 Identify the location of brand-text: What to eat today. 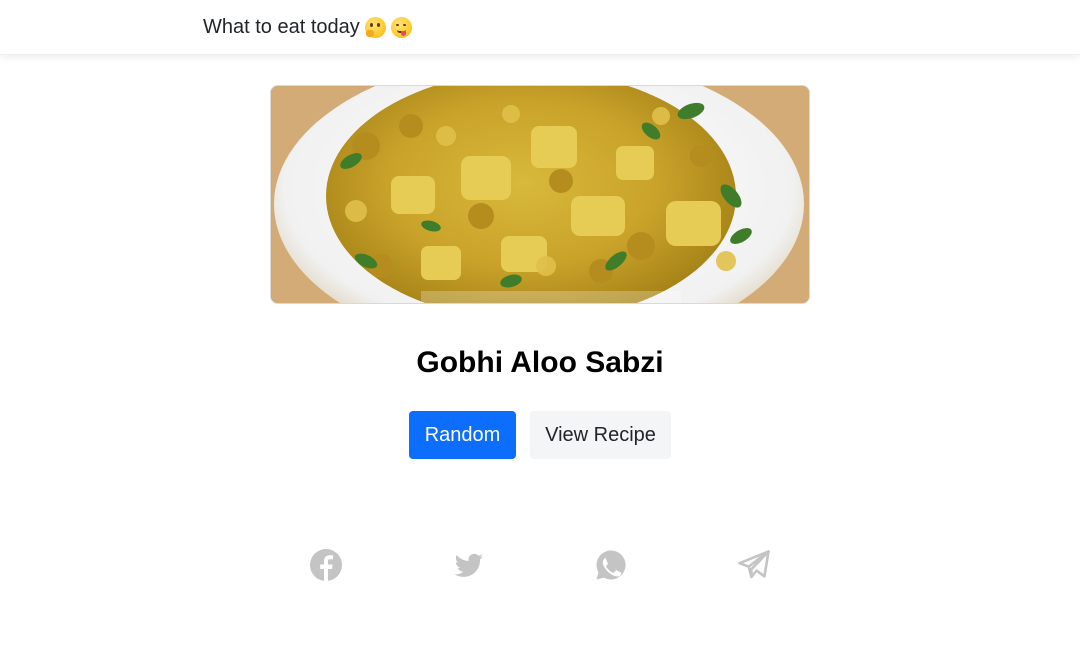
(281, 27).